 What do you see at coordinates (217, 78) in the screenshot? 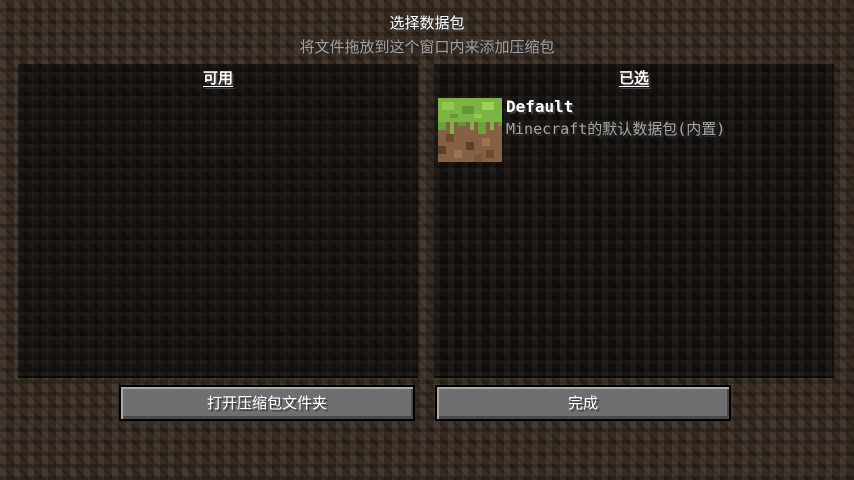
I see `available-packs-heading: 可用` at bounding box center [217, 78].